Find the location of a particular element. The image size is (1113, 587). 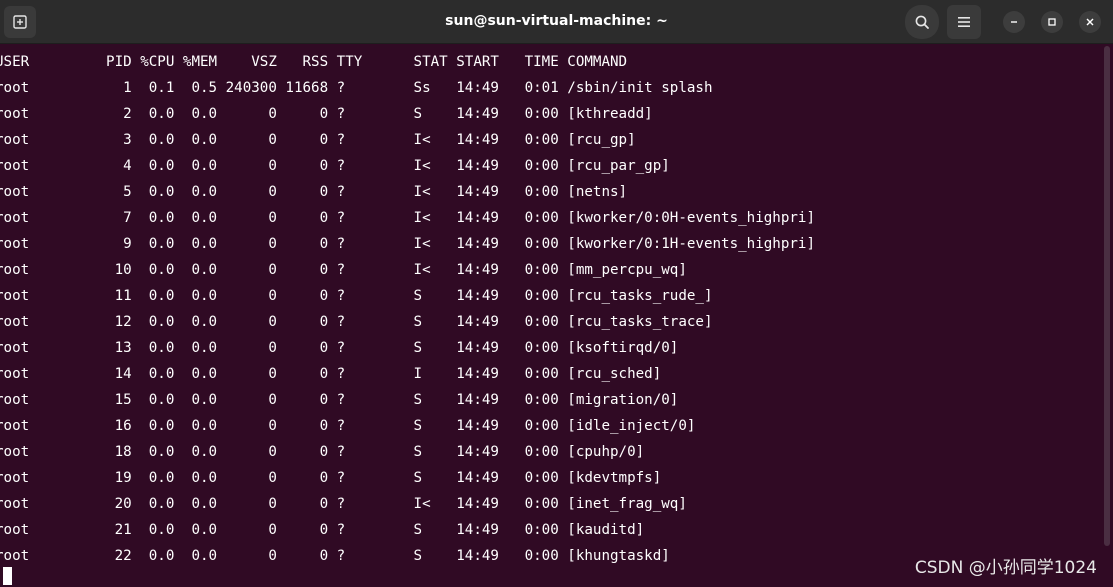

close-icon is located at coordinates (1090, 22).